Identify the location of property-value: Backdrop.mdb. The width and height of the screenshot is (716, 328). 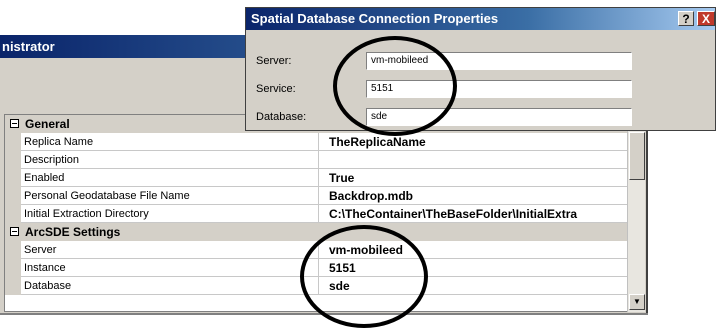
(473, 196).